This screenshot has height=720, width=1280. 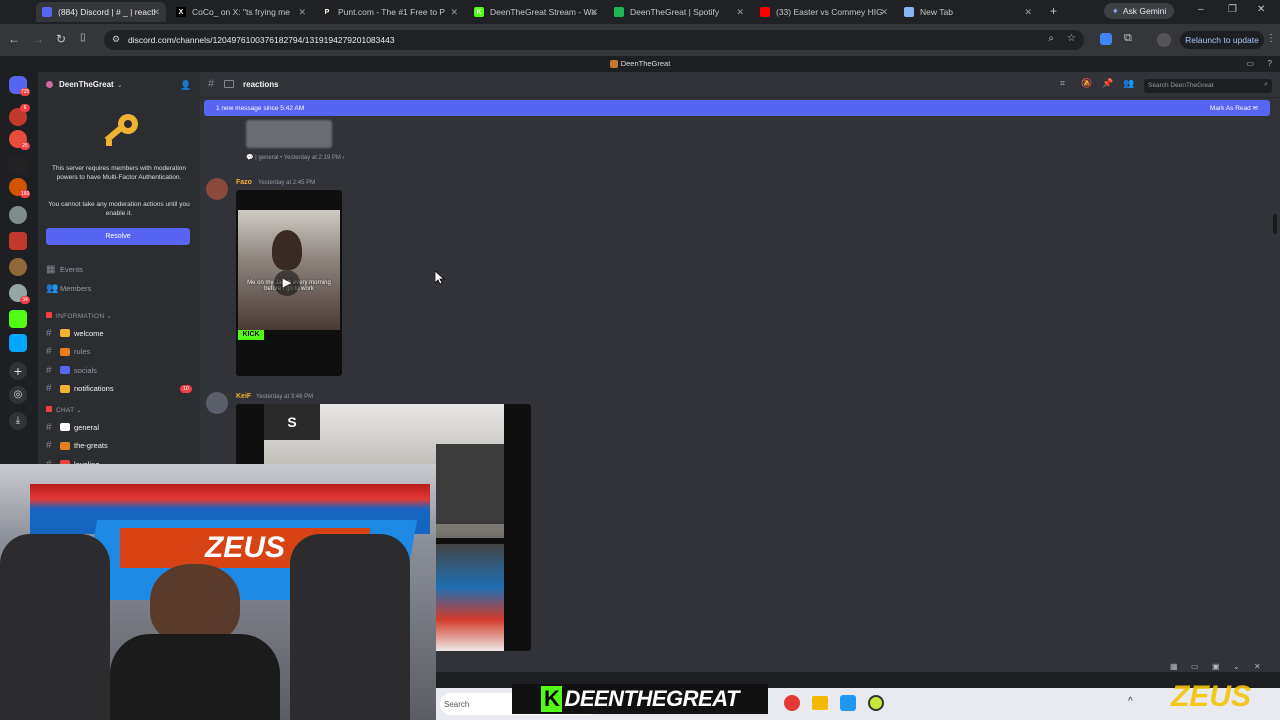 I want to click on new-tab-button: +, so click(x=1053, y=11).